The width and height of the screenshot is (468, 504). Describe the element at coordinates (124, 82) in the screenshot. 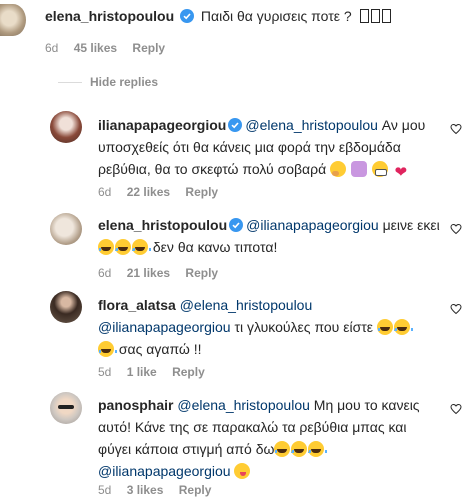

I see `hide-replies-button: Hide replies` at that location.